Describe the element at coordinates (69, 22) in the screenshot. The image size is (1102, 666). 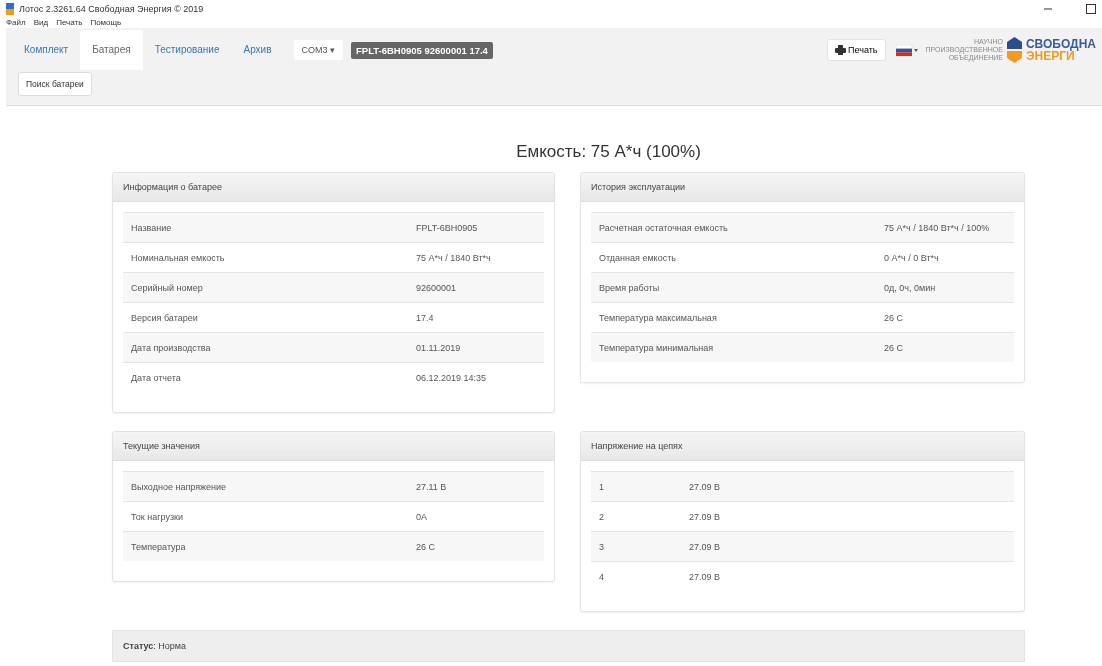
I see `menu-item: Печать` at that location.